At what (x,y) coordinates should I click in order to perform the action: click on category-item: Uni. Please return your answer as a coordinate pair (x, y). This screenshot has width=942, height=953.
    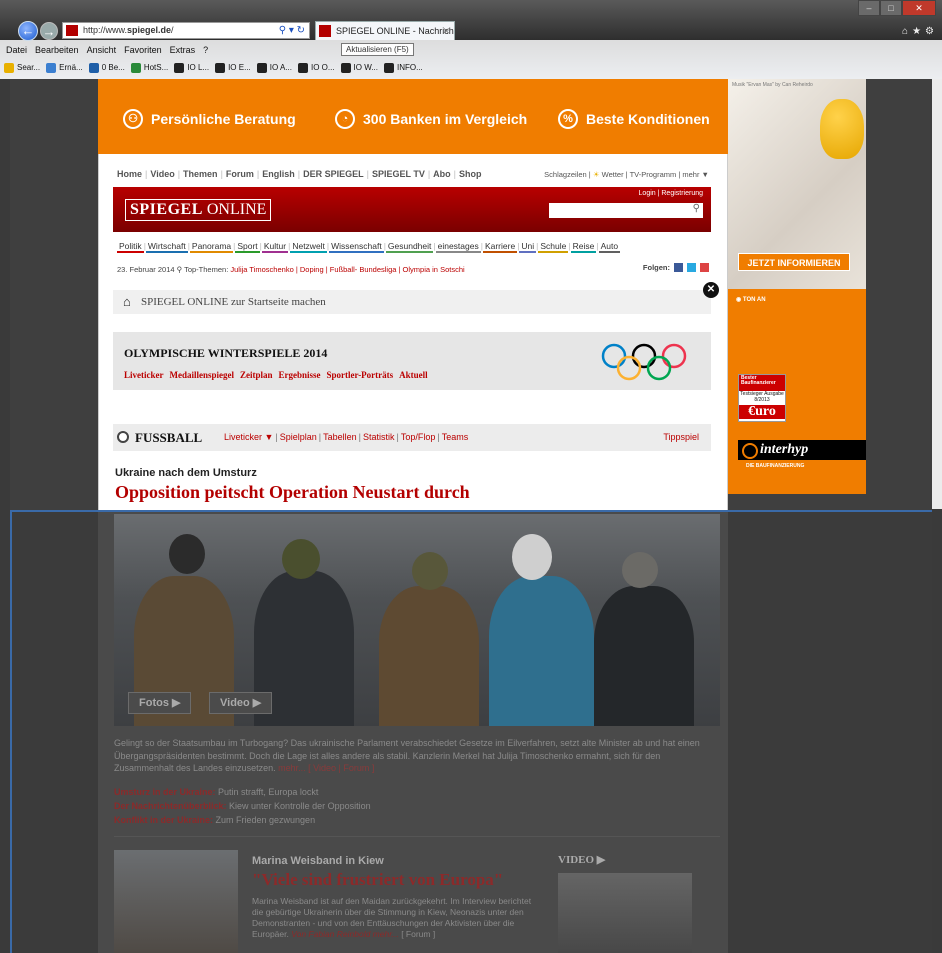
    Looking at the image, I should click on (528, 247).